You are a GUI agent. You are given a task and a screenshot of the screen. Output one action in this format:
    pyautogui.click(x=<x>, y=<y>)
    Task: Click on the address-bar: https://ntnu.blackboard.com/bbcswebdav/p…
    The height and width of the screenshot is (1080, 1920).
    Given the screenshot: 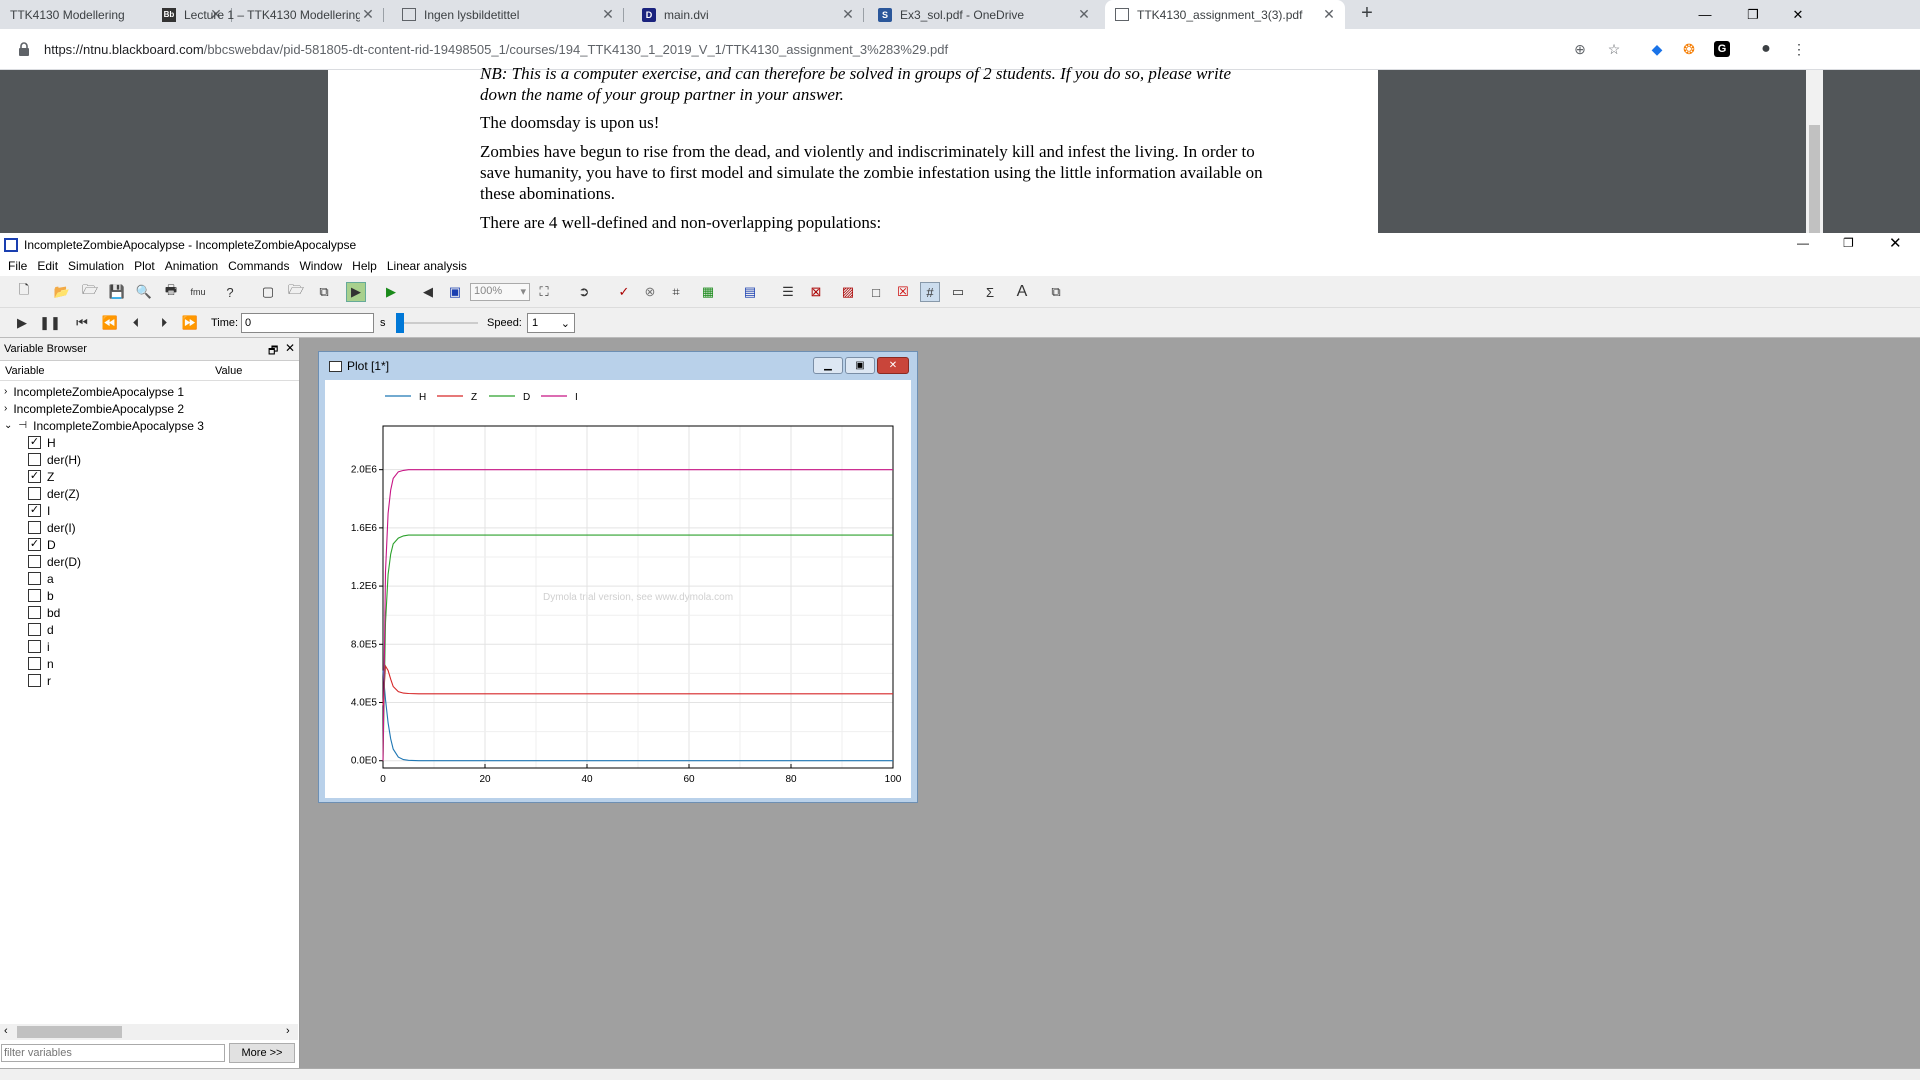 What is the action you would take?
    pyautogui.click(x=496, y=49)
    